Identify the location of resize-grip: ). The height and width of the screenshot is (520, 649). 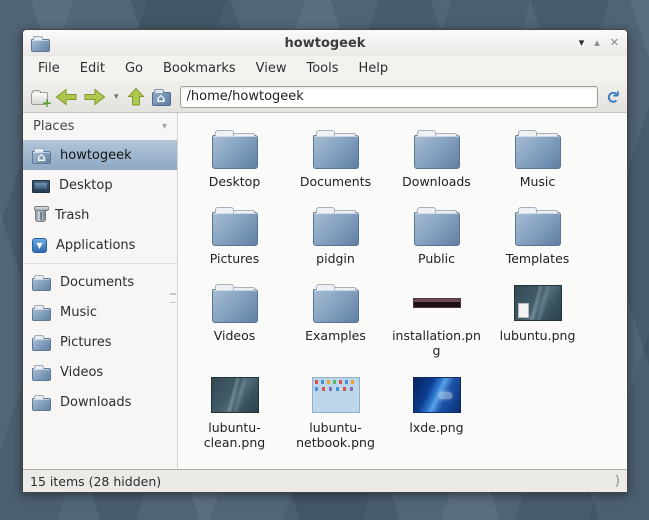
(617, 481).